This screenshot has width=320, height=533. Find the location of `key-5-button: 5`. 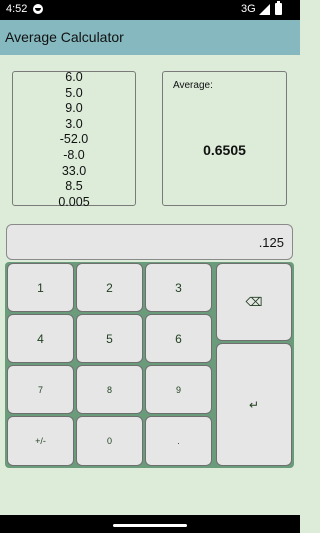

key-5-button: 5 is located at coordinates (109, 338).